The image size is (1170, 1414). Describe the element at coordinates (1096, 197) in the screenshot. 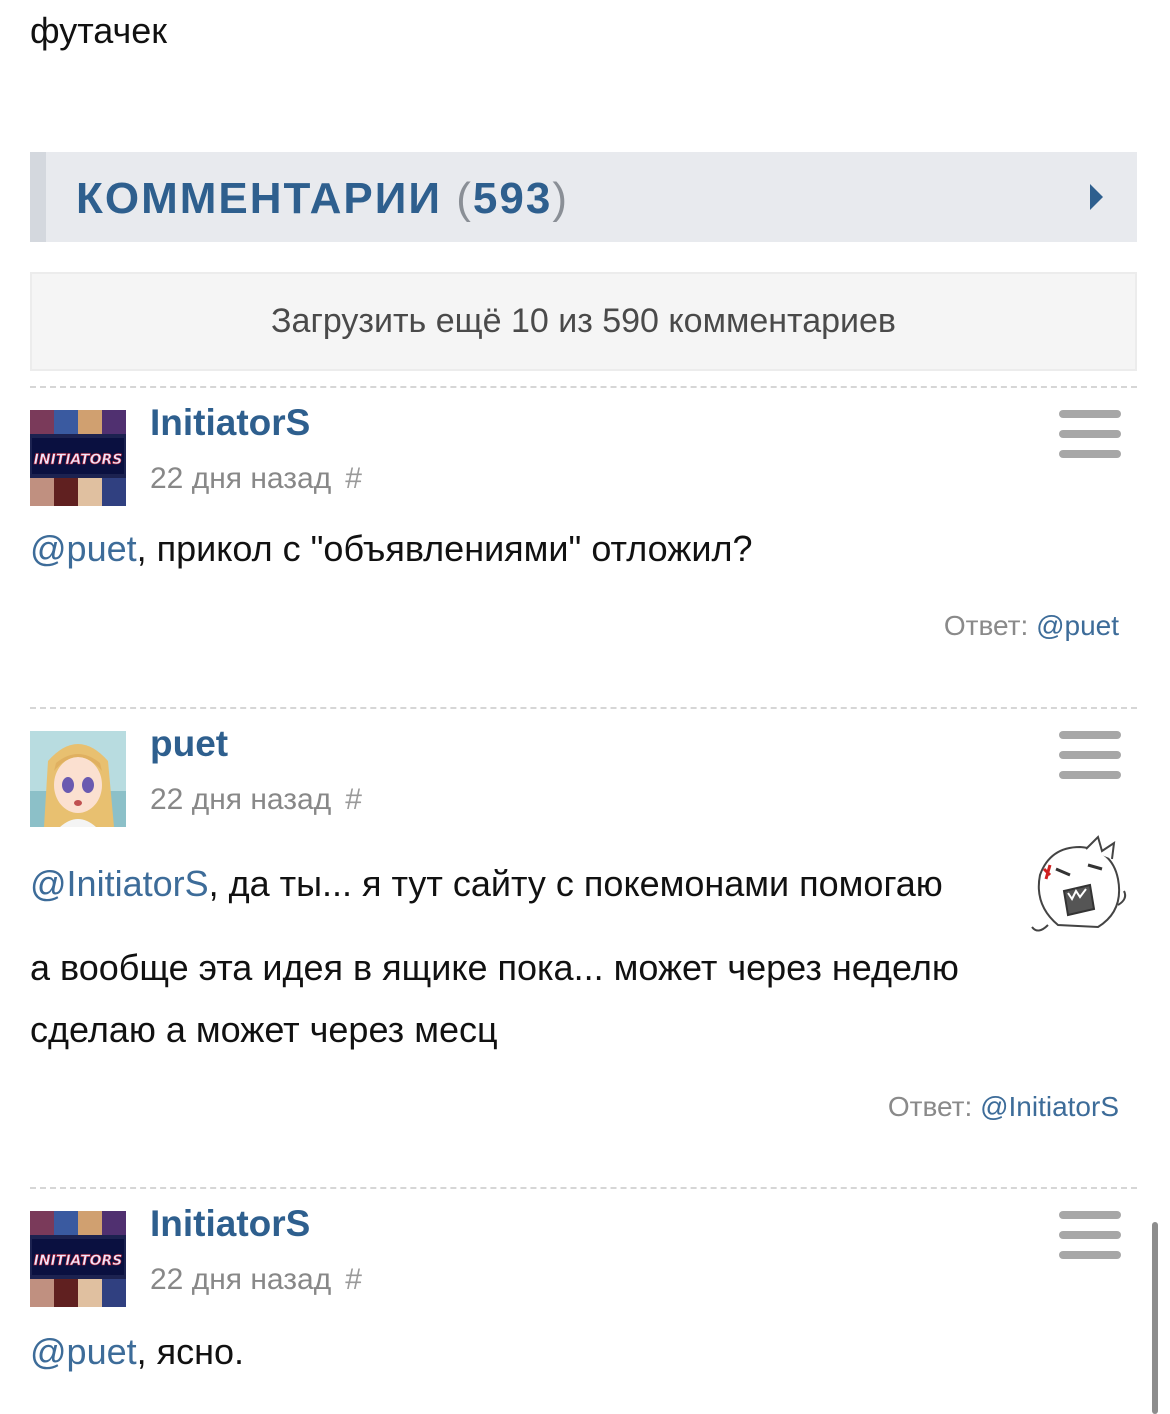

I see `expand-arrow-icon` at that location.